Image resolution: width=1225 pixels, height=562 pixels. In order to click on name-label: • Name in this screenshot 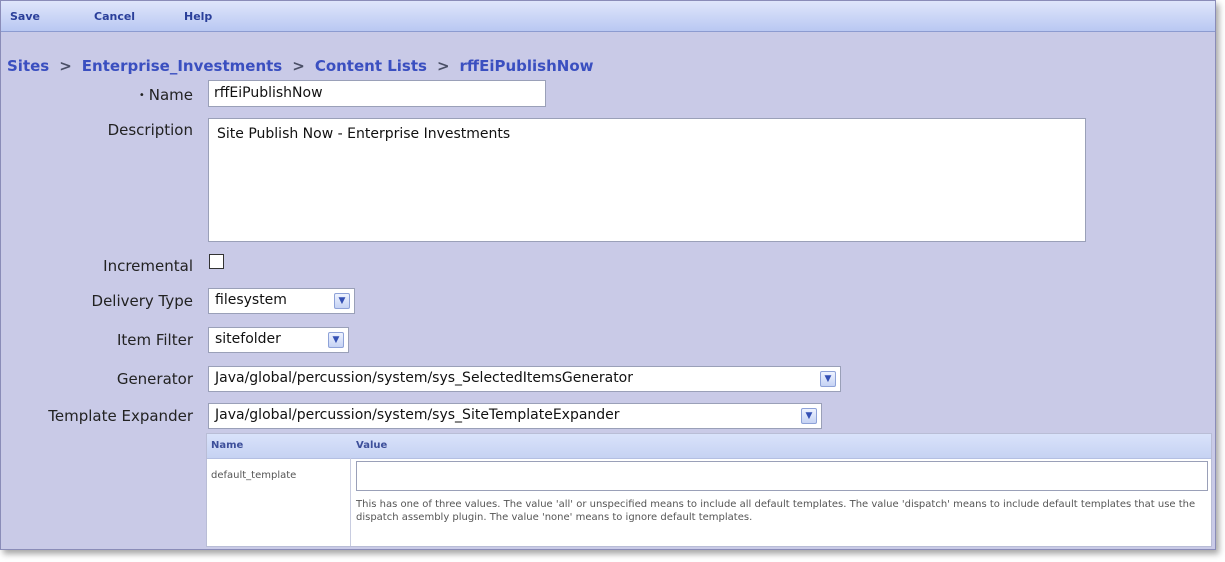, I will do `click(165, 95)`.